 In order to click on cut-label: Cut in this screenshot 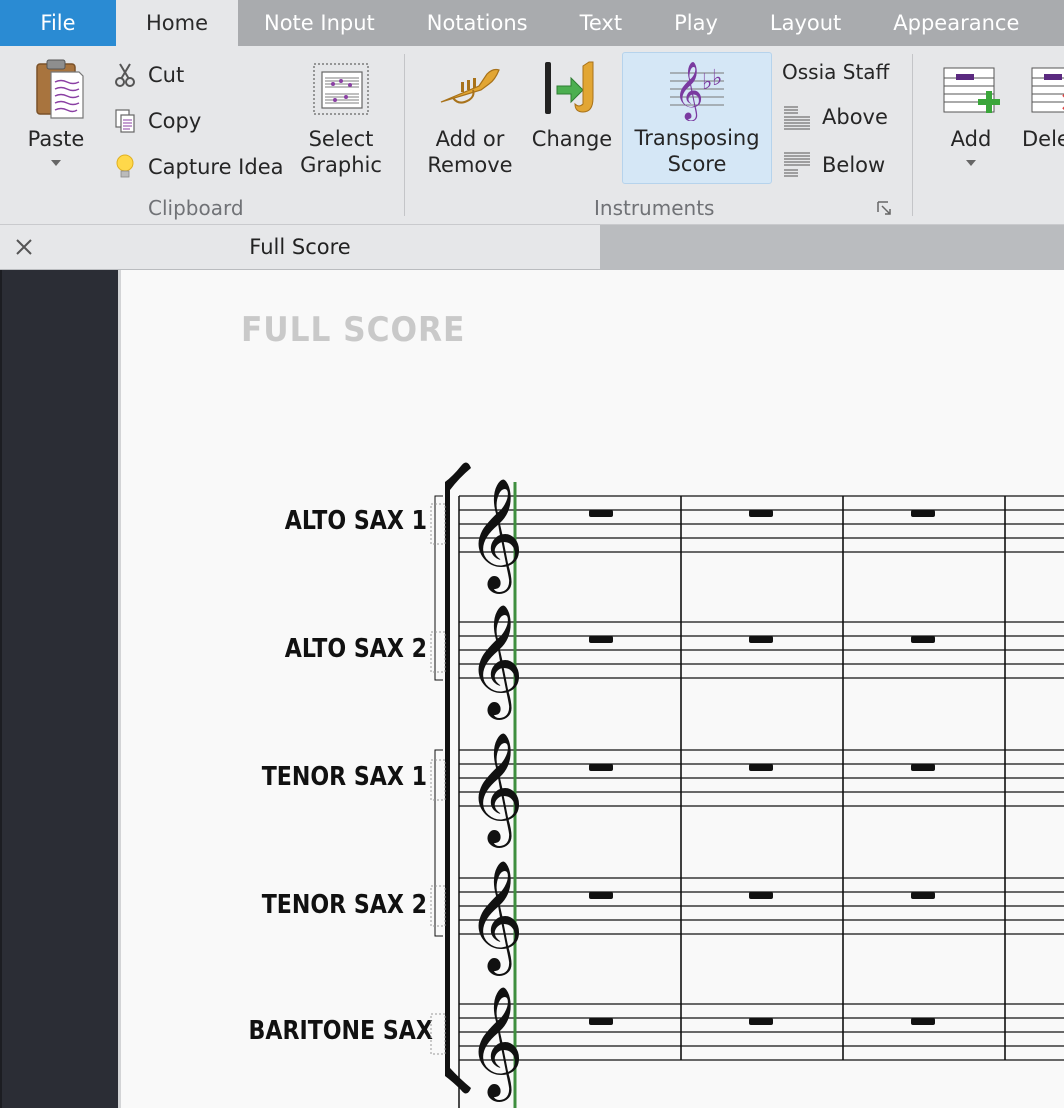, I will do `click(166, 75)`.